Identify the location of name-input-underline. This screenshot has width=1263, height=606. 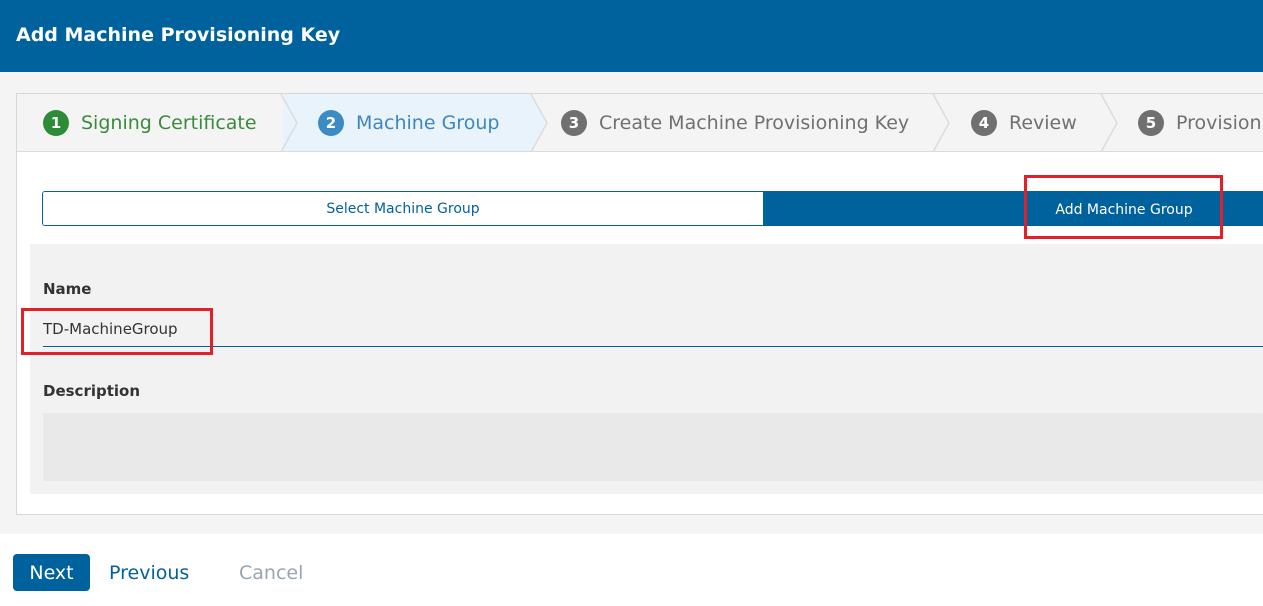
(653, 346).